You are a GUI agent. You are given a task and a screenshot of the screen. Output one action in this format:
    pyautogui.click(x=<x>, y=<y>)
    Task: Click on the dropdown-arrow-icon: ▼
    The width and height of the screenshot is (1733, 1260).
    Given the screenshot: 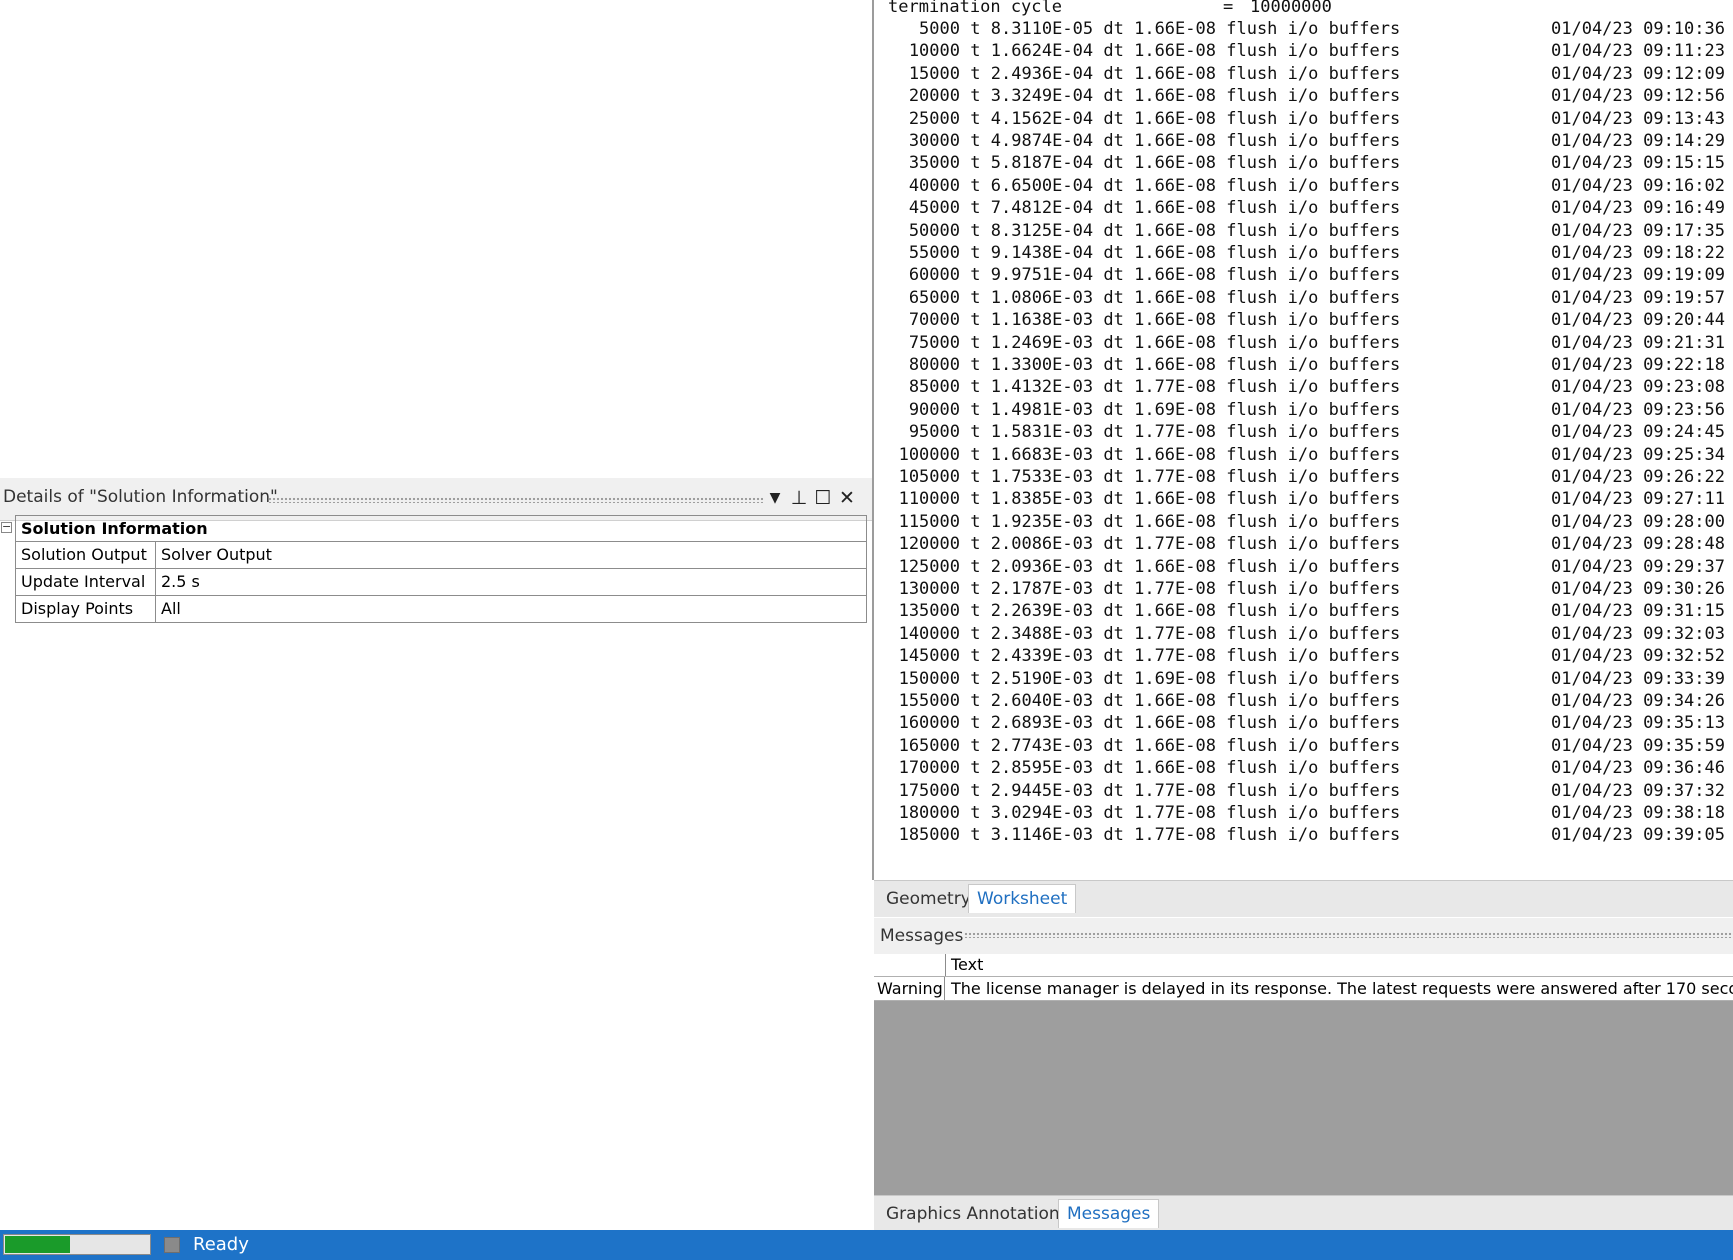 What is the action you would take?
    pyautogui.click(x=775, y=498)
    